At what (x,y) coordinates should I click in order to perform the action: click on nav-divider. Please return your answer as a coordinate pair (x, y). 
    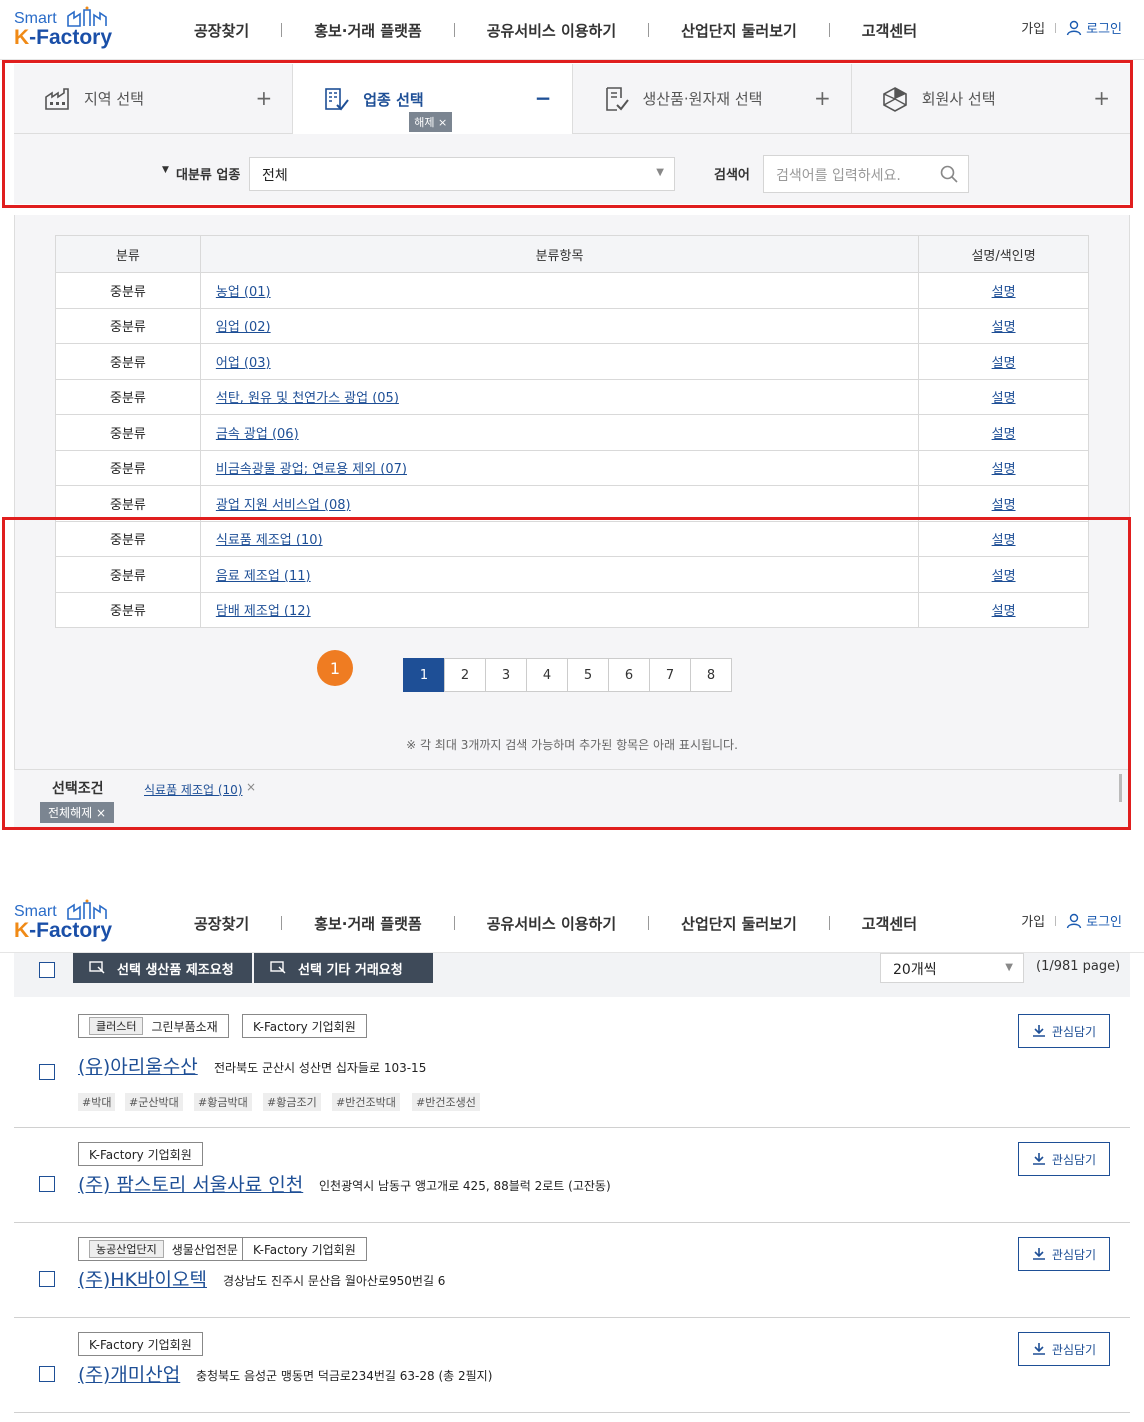
    Looking at the image, I should click on (282, 30).